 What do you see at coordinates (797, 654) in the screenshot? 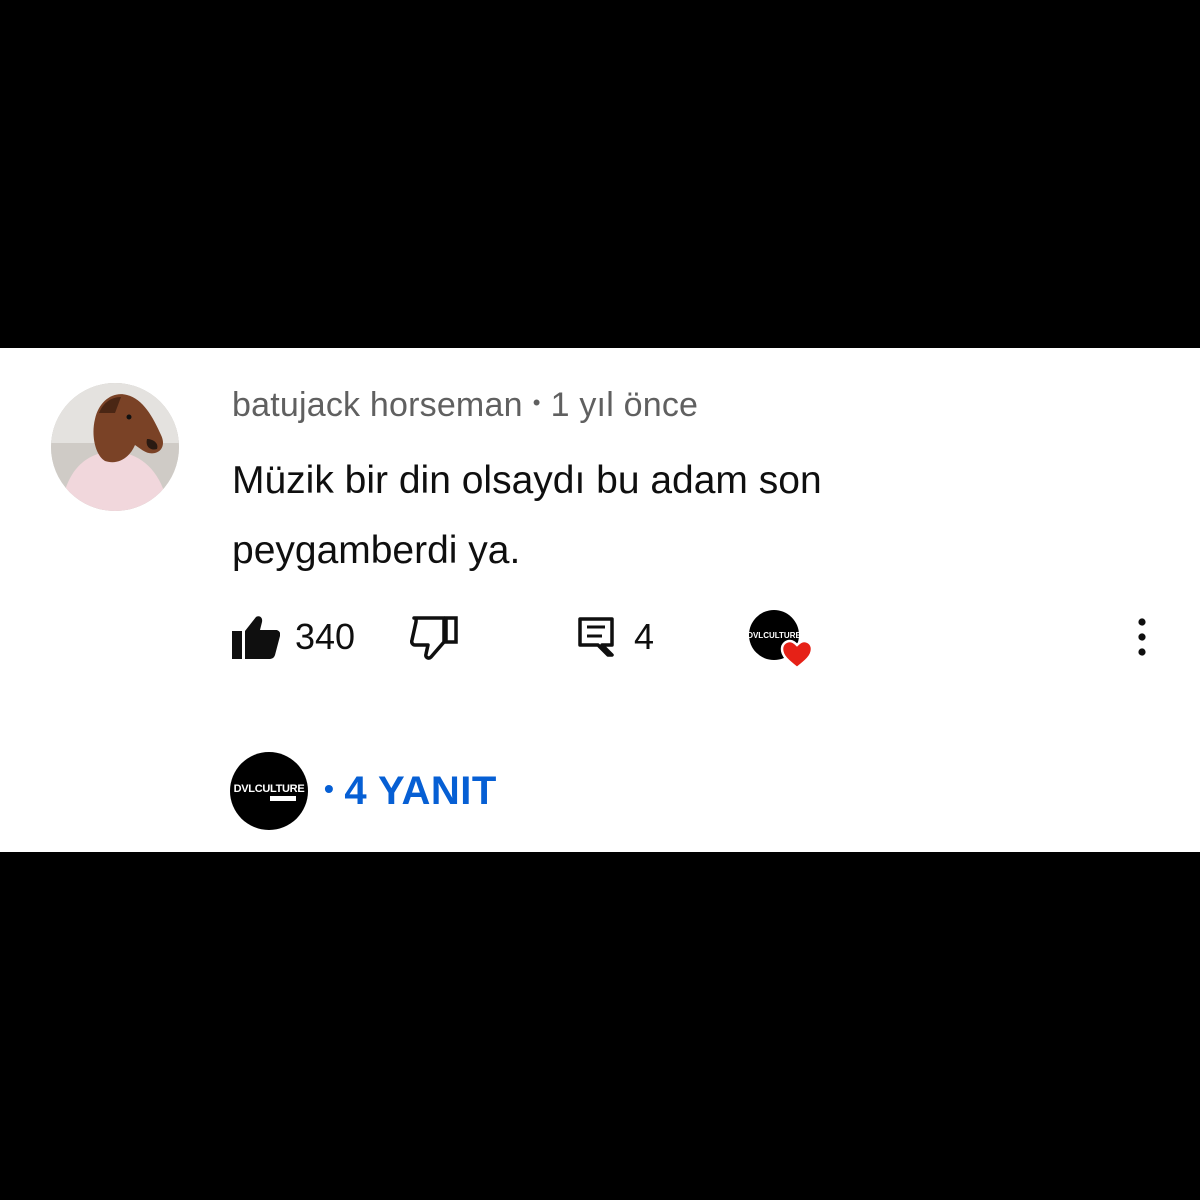
I see `heart-icon` at bounding box center [797, 654].